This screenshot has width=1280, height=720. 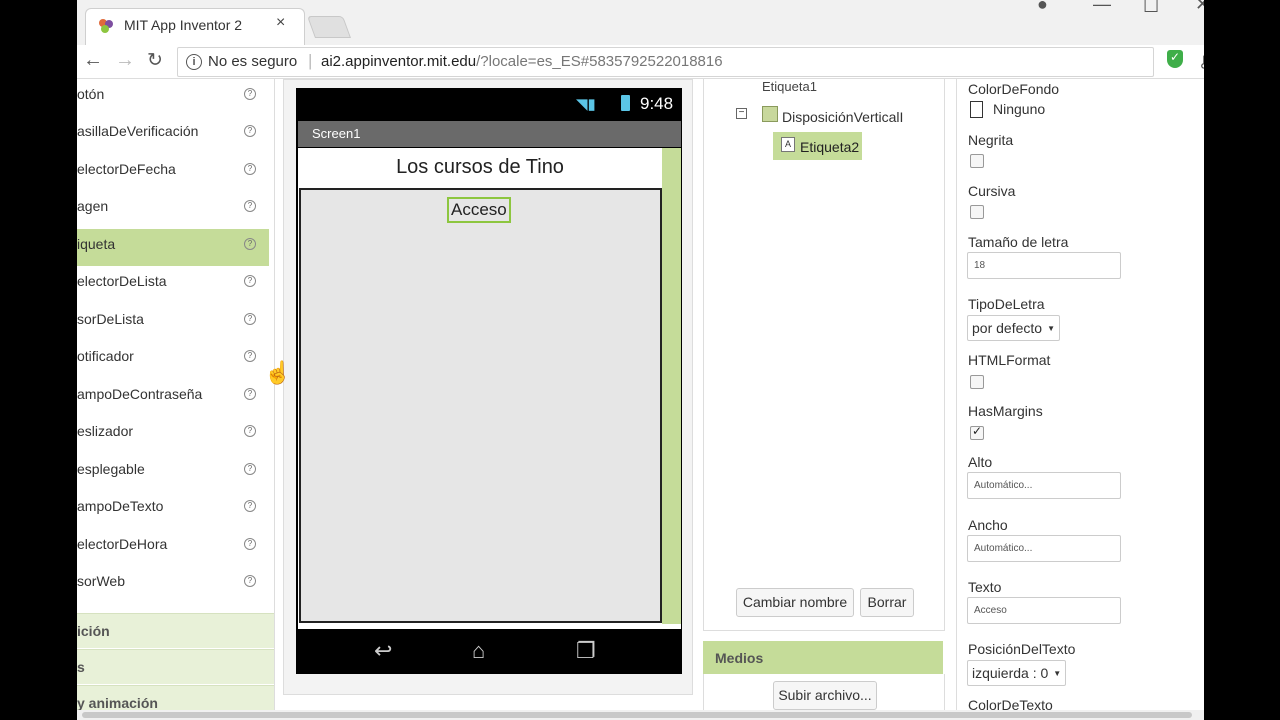 I want to click on prop-label-font-type: TipoDeLetra, so click(x=1006, y=304).